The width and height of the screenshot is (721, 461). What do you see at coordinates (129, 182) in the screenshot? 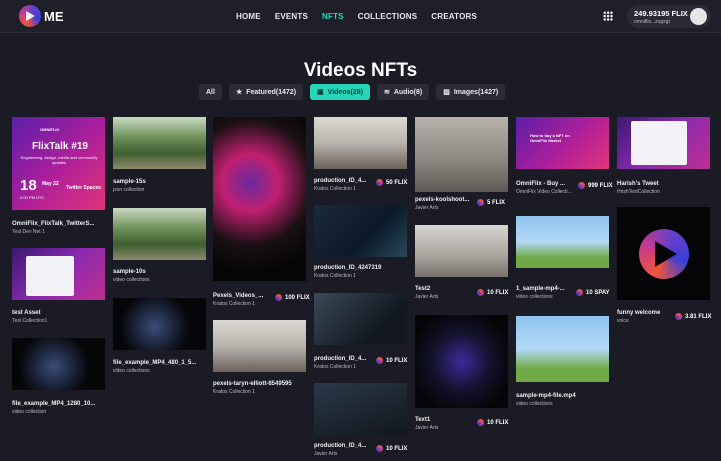
I see `nft-title: sample-15s` at bounding box center [129, 182].